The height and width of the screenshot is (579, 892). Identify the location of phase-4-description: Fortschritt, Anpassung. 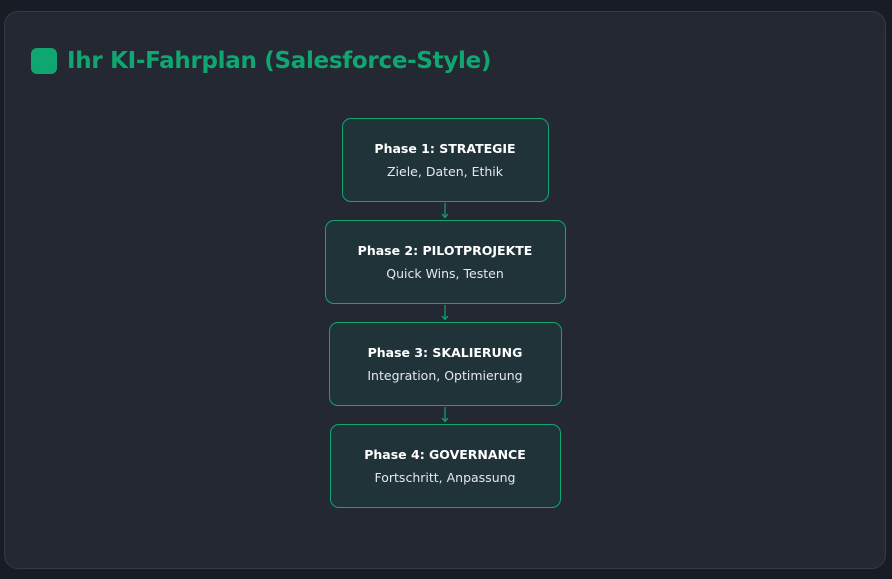
(445, 477).